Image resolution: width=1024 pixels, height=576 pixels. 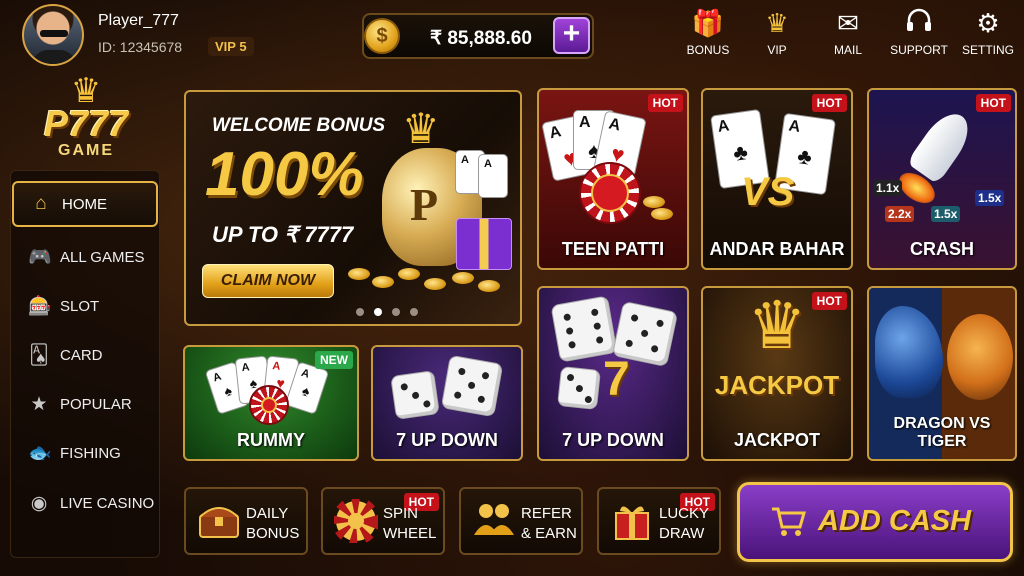 What do you see at coordinates (777, 179) in the screenshot?
I see `game-tile-andar-bahar: A ♣ A ♣ VS HOT ANDAR BAHAR` at bounding box center [777, 179].